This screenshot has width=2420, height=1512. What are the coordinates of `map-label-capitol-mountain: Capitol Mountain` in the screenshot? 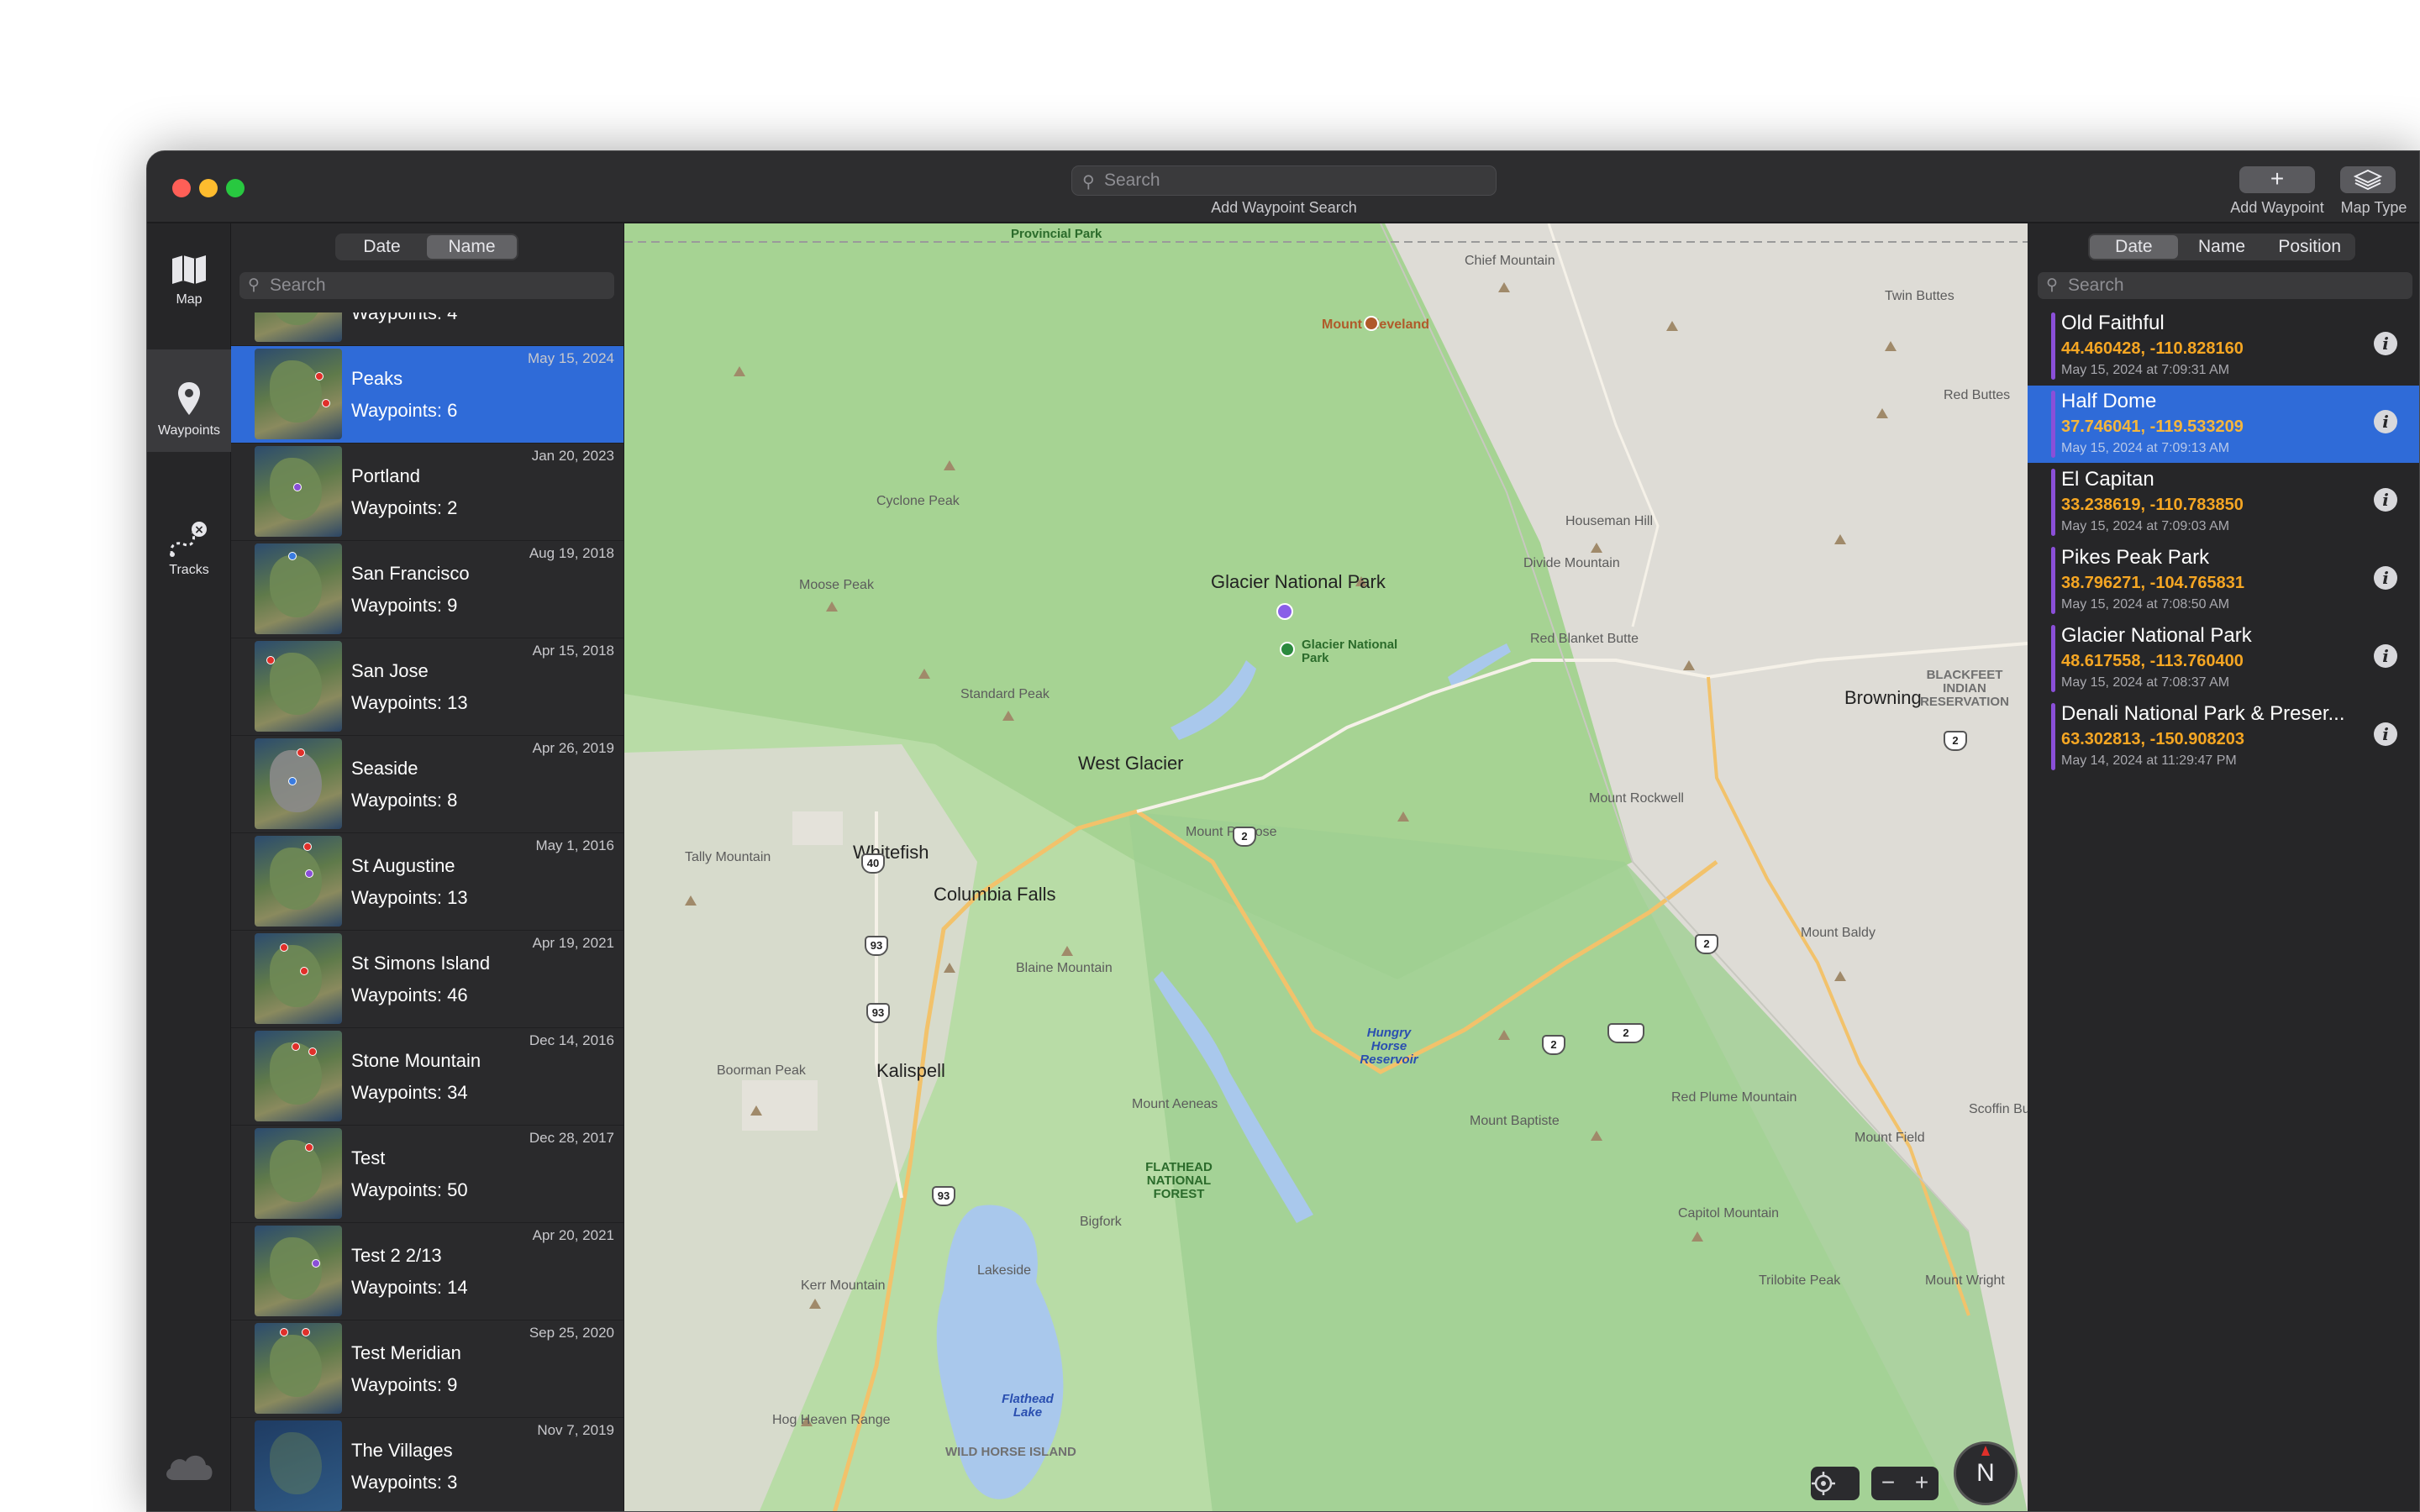 It's located at (1729, 1213).